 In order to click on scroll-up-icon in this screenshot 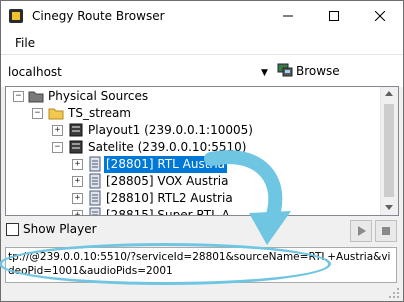, I will do `click(389, 93)`.